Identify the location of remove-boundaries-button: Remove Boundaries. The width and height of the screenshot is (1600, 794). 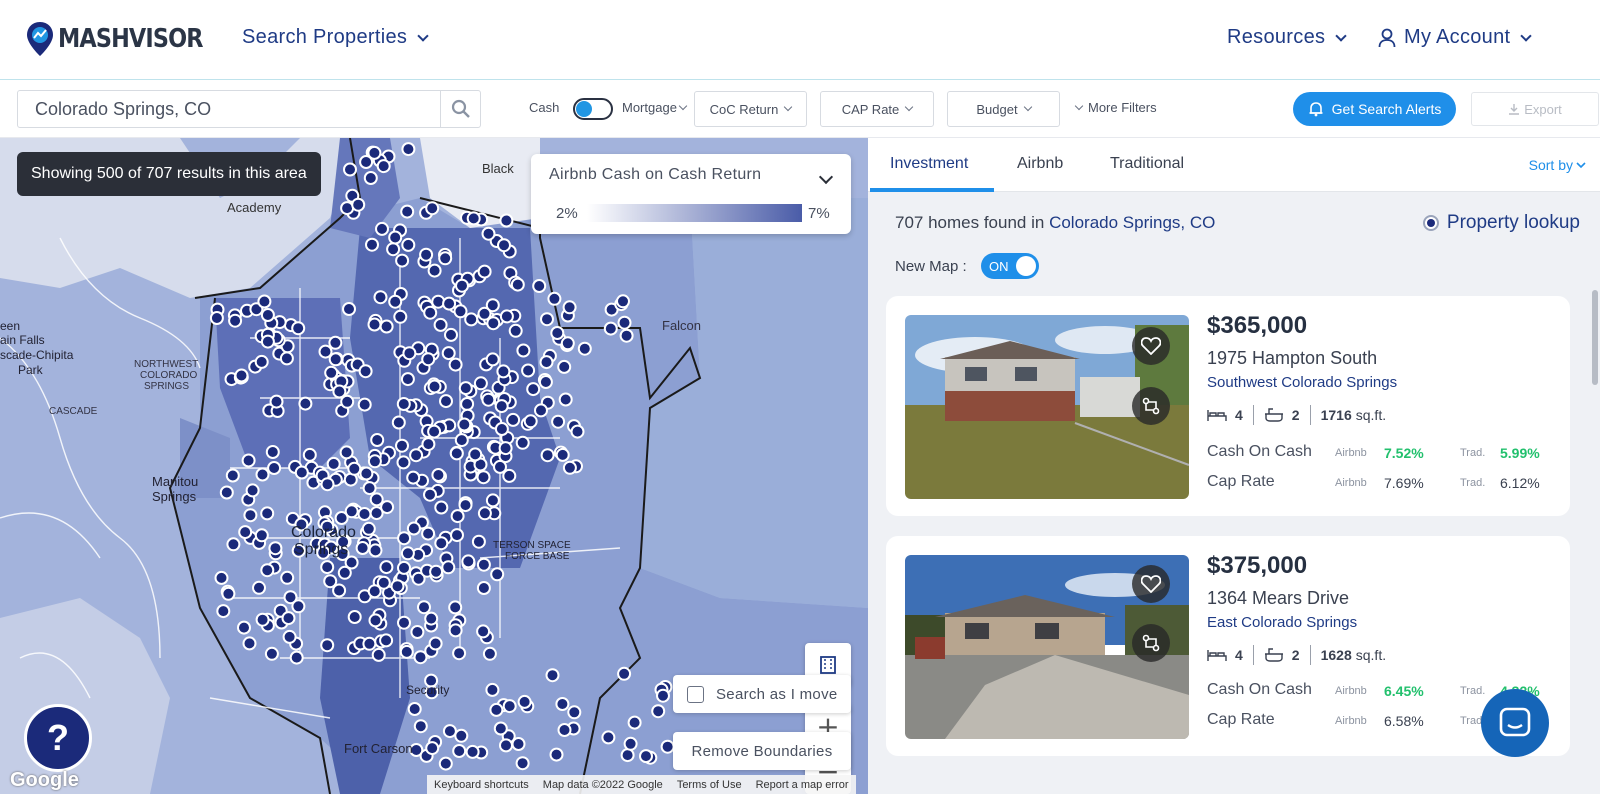
(762, 751).